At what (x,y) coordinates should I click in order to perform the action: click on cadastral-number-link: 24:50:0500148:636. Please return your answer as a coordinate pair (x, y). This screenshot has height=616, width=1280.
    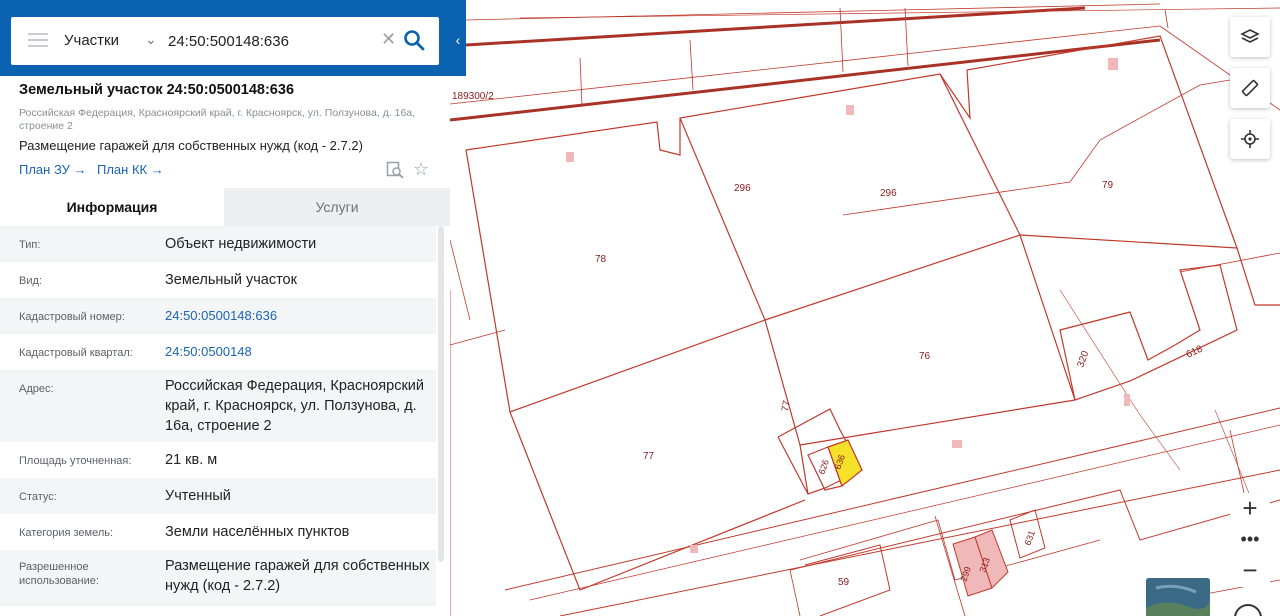
    Looking at the image, I should click on (299, 316).